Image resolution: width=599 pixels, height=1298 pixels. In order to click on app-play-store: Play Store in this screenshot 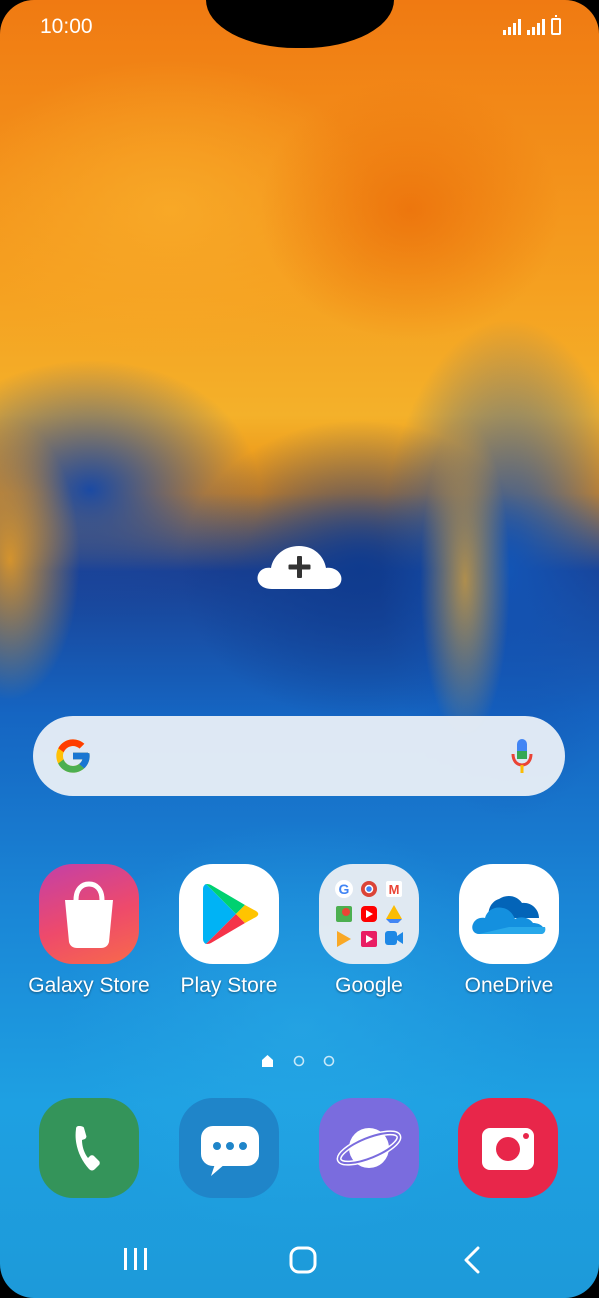, I will do `click(229, 931)`.